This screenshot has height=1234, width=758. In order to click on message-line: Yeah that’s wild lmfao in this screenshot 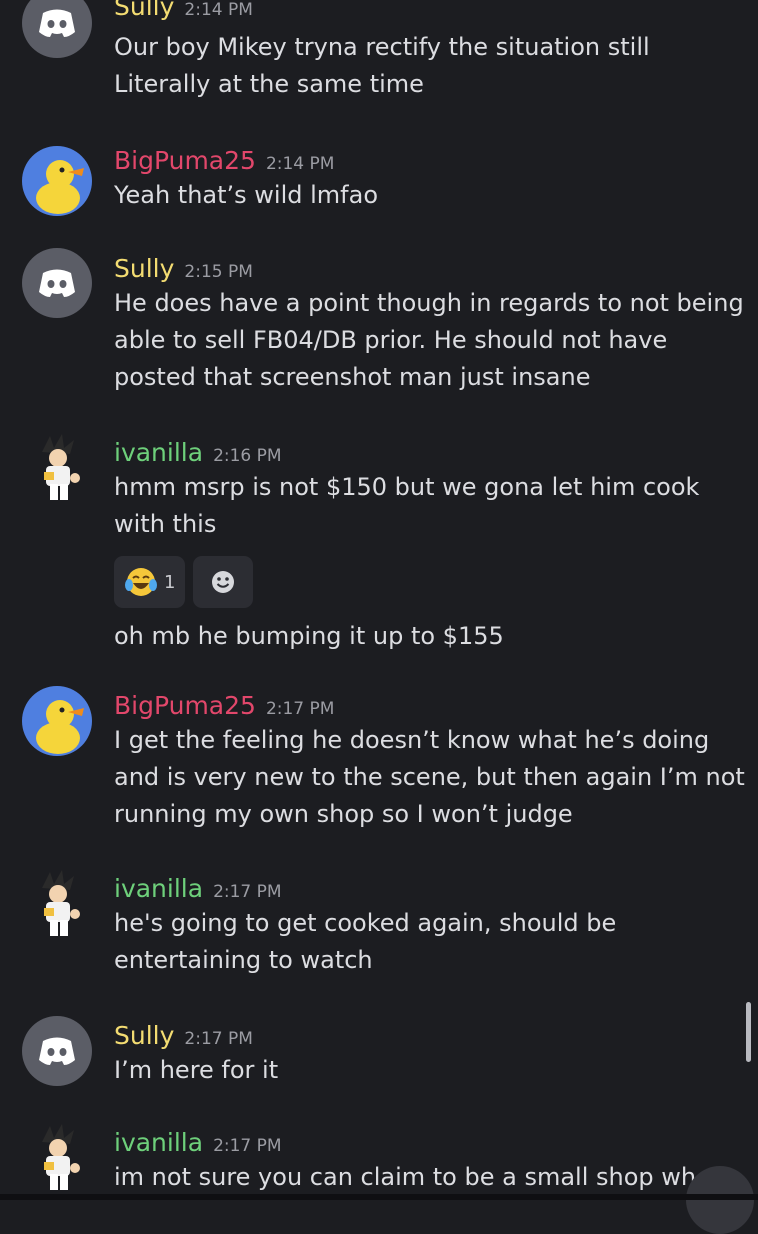, I will do `click(246, 195)`.